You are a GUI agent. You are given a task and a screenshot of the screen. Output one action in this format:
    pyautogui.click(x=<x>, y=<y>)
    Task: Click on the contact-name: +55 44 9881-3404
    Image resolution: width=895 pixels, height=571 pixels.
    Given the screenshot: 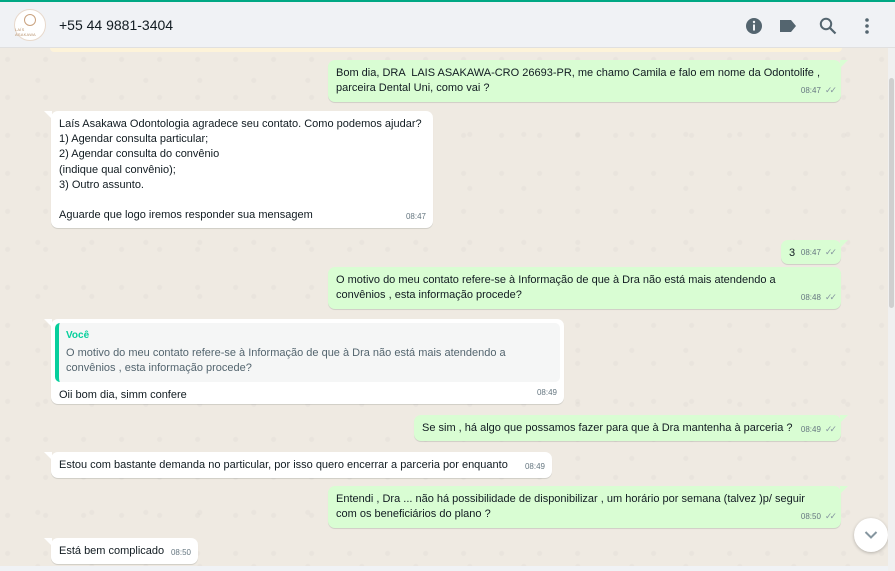 What is the action you would take?
    pyautogui.click(x=116, y=25)
    